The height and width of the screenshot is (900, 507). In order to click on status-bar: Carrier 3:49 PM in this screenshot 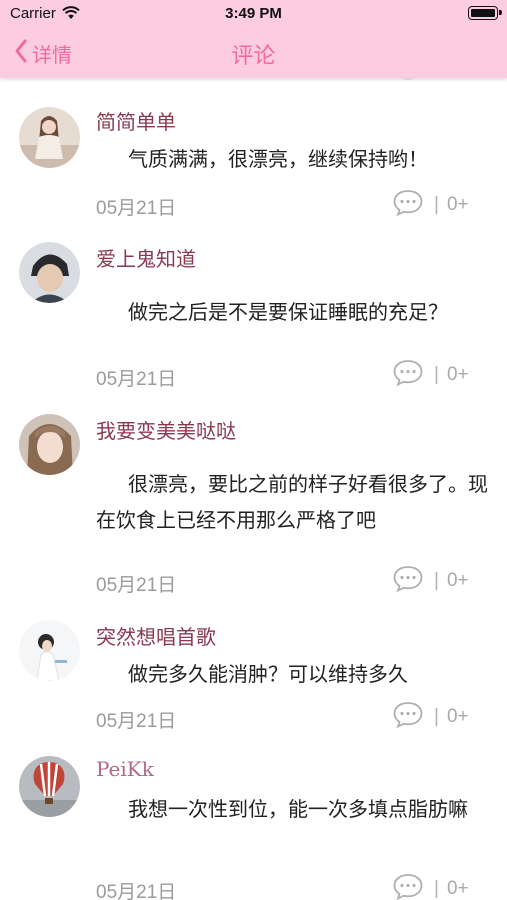, I will do `click(253, 14)`.